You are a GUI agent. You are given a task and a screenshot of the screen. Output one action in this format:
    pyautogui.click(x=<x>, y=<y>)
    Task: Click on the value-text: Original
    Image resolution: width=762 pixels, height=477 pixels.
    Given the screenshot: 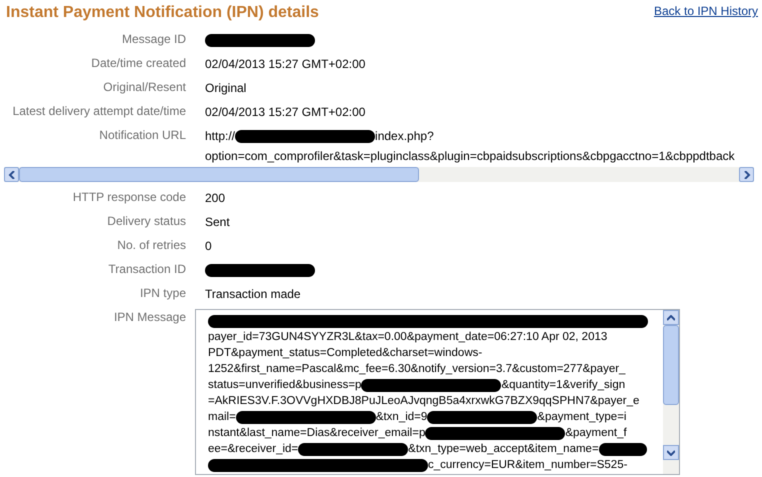 What is the action you would take?
    pyautogui.click(x=225, y=88)
    